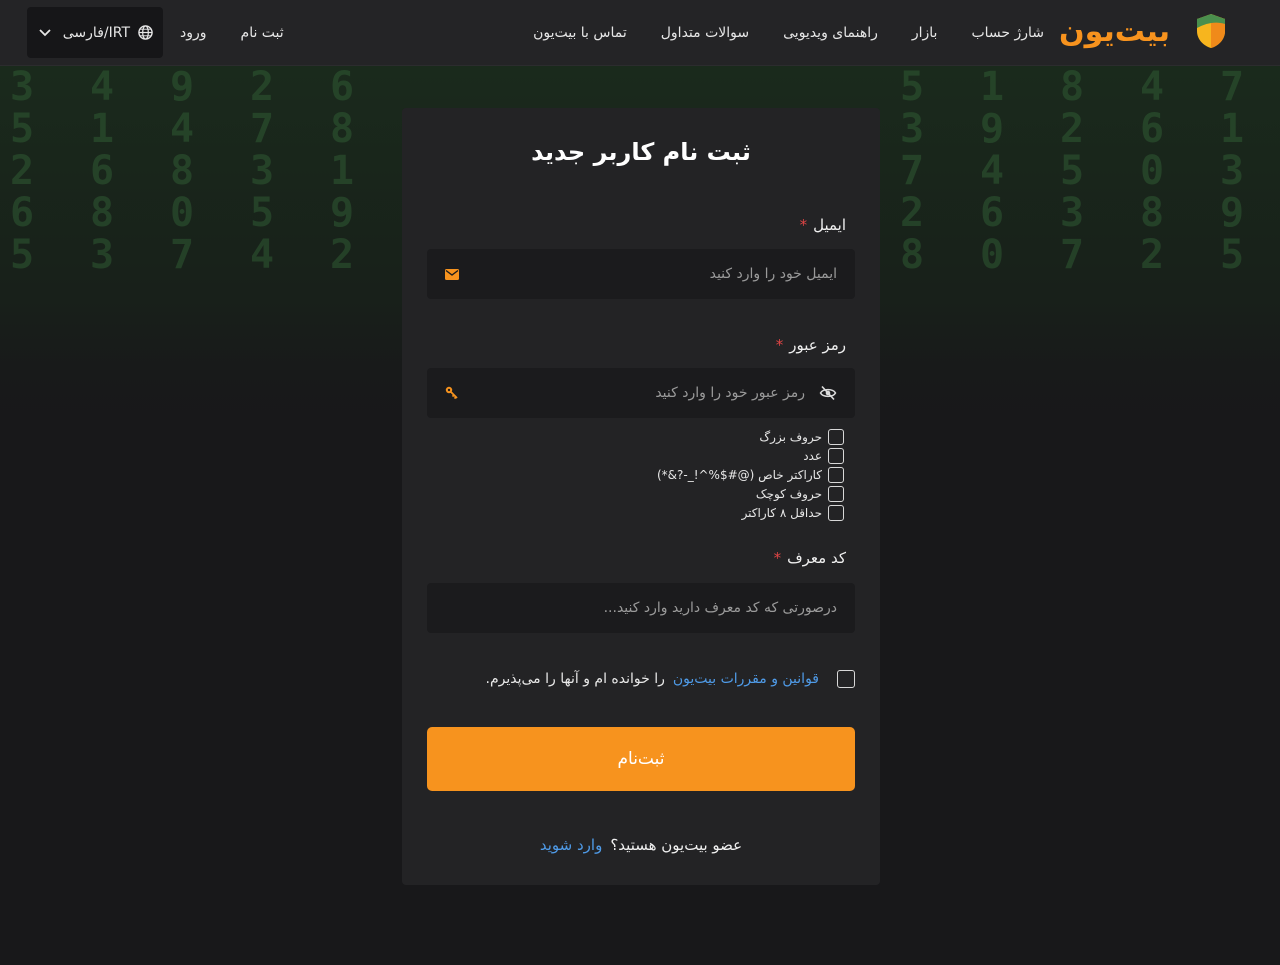 The image size is (1280, 965). I want to click on member-text: عضو بیت‌یون هستید؟, so click(676, 845).